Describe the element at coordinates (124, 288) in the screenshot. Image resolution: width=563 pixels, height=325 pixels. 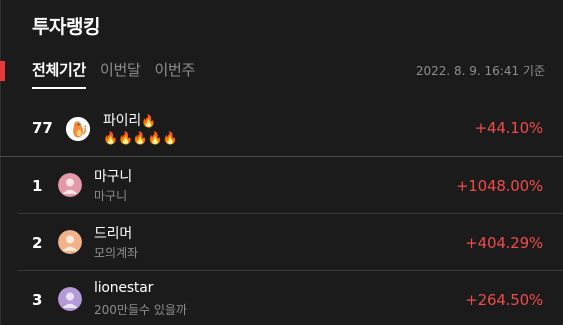
I see `user-name: lionestar` at that location.